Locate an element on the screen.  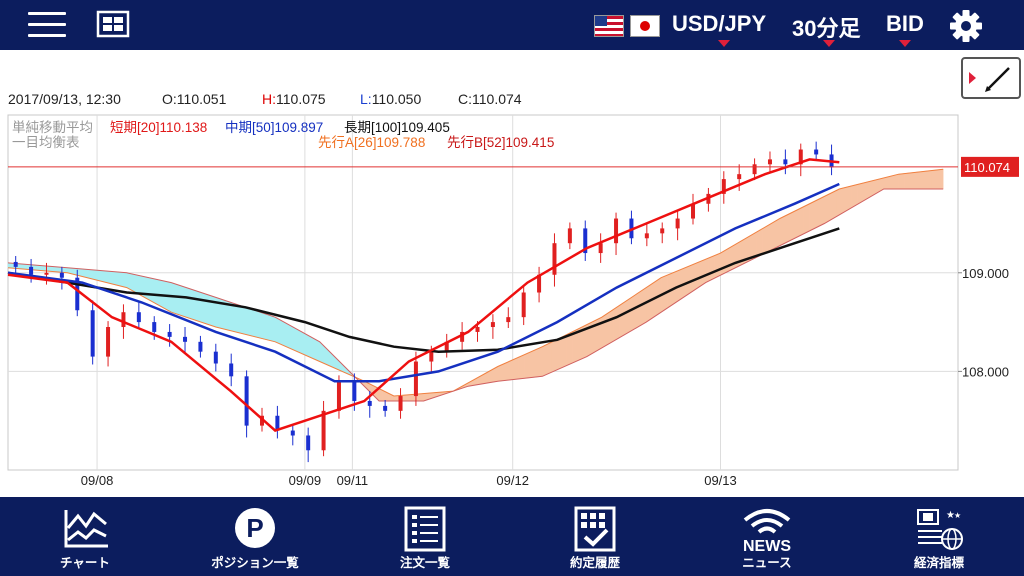
timeframe-dropdown-icon is located at coordinates (829, 43).